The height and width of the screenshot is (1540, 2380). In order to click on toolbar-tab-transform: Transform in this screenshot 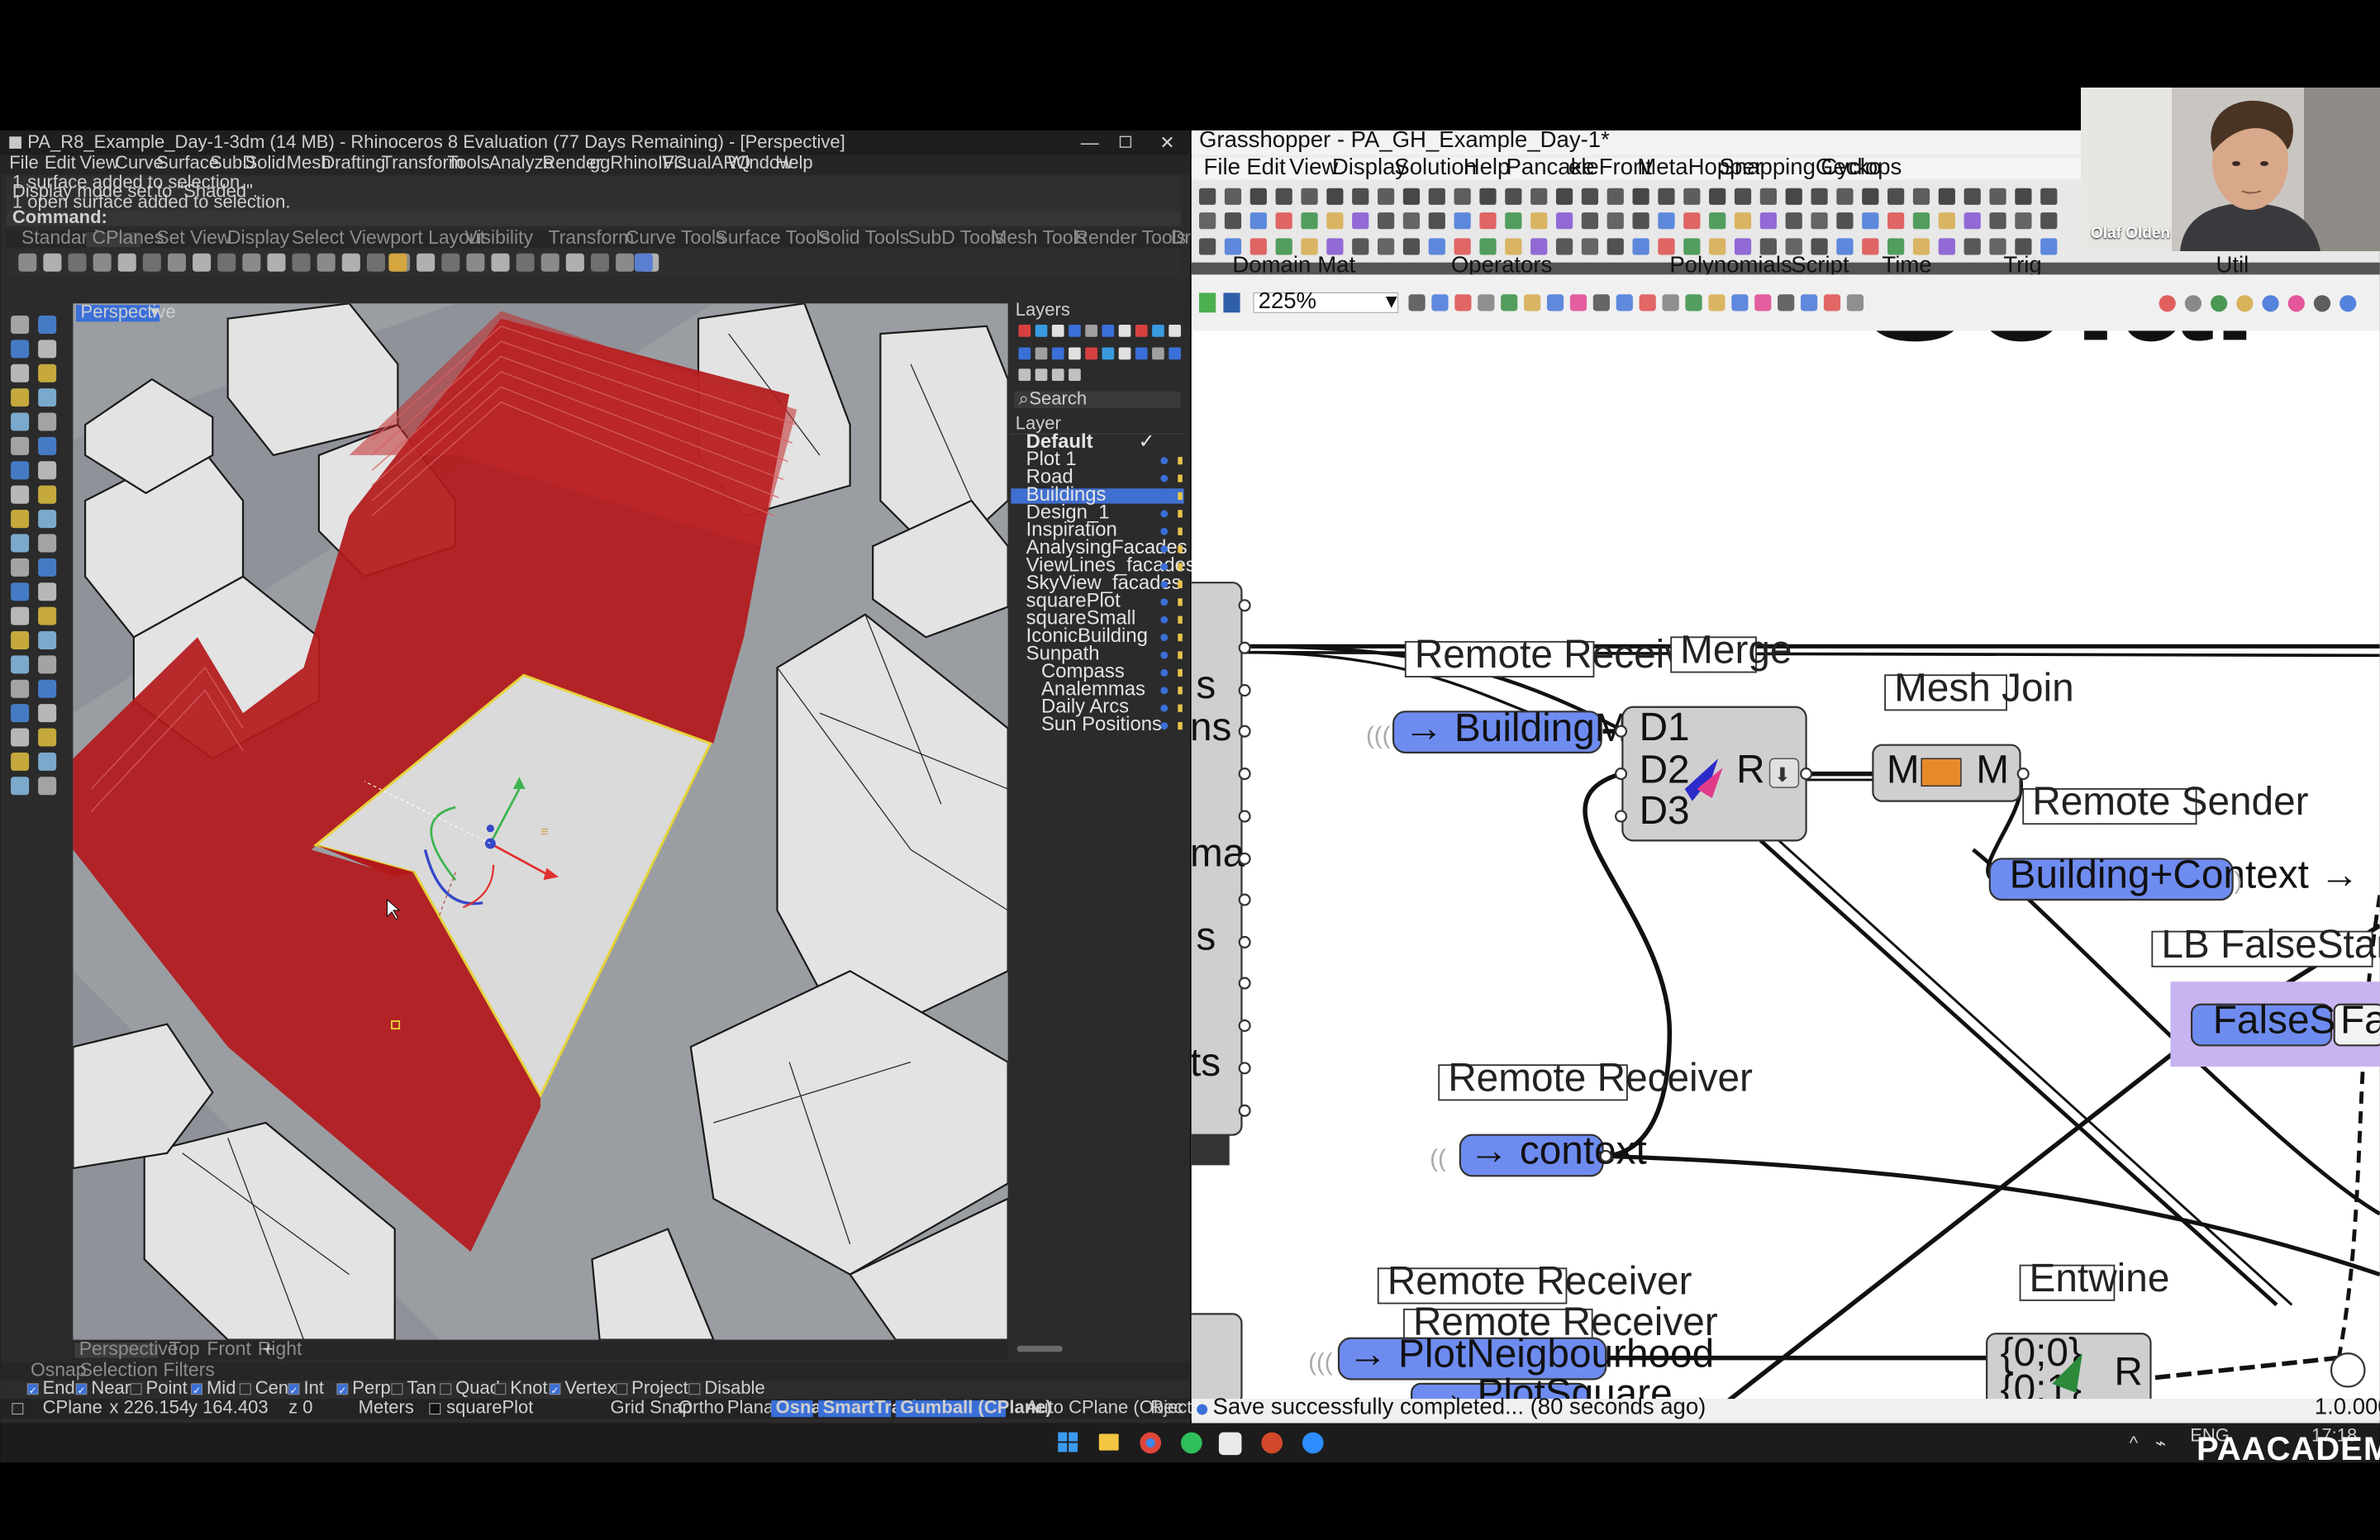, I will do `click(592, 237)`.